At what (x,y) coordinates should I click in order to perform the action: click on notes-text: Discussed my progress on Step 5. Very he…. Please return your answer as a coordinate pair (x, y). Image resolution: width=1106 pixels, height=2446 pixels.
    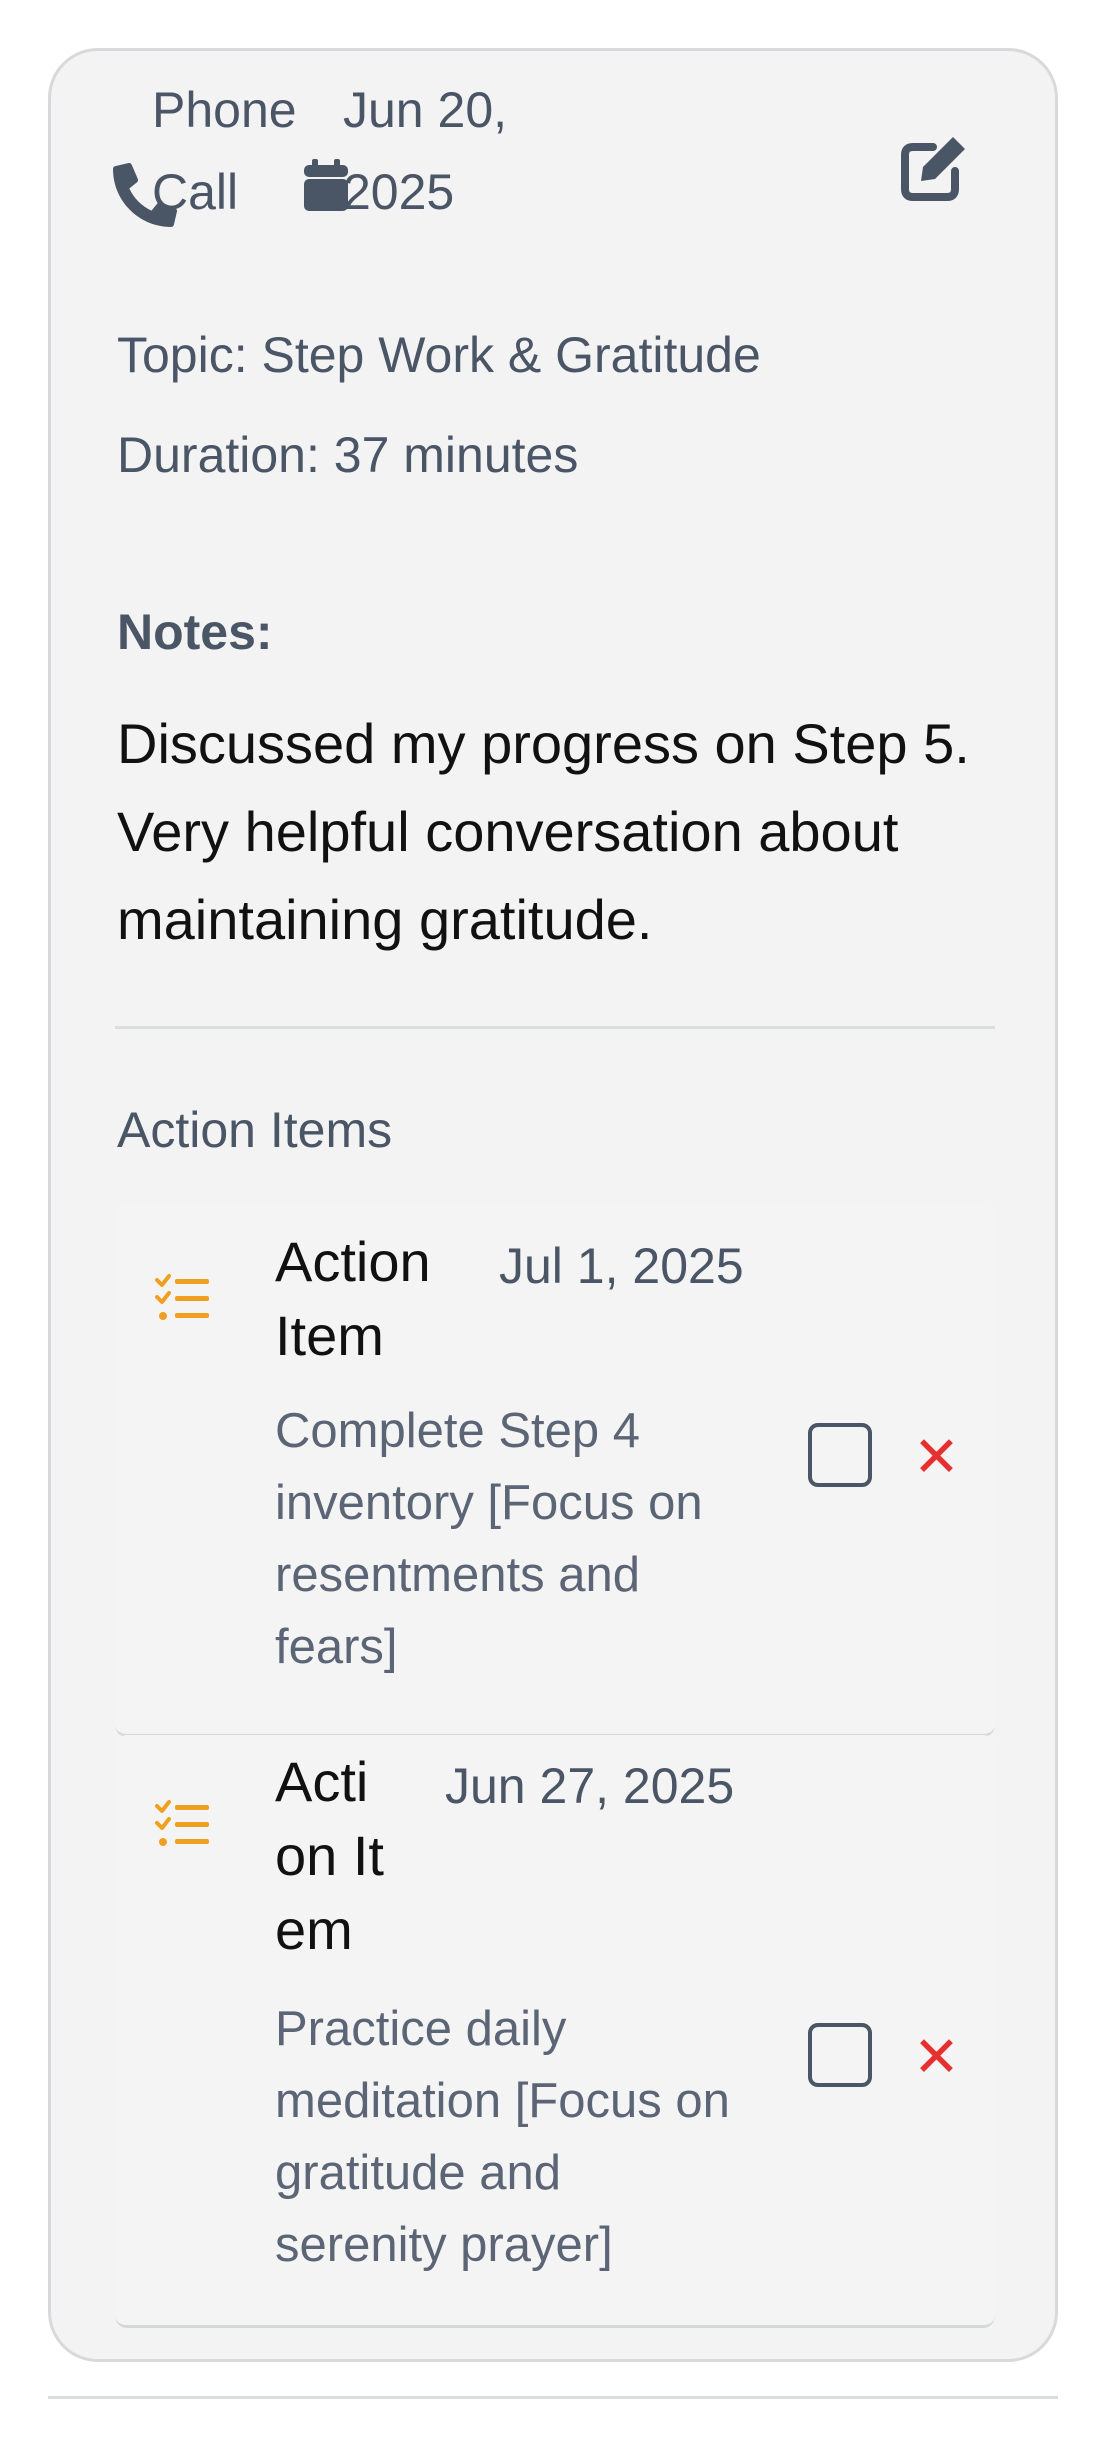
    Looking at the image, I should click on (543, 831).